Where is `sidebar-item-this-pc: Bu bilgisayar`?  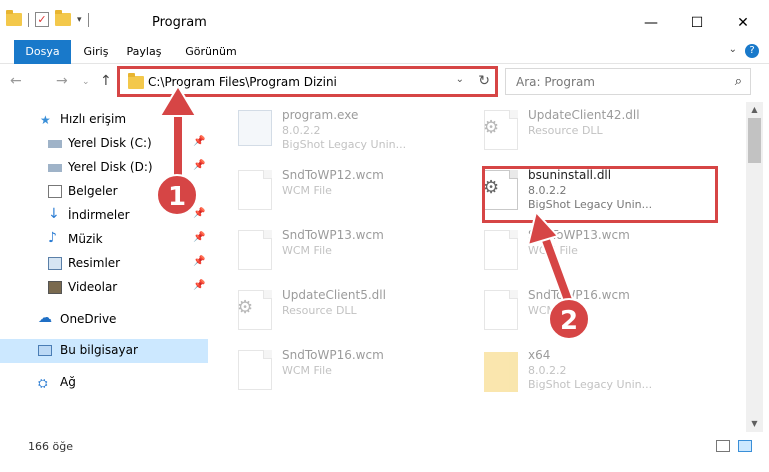
sidebar-item-this-pc: Bu bilgisayar is located at coordinates (104, 351).